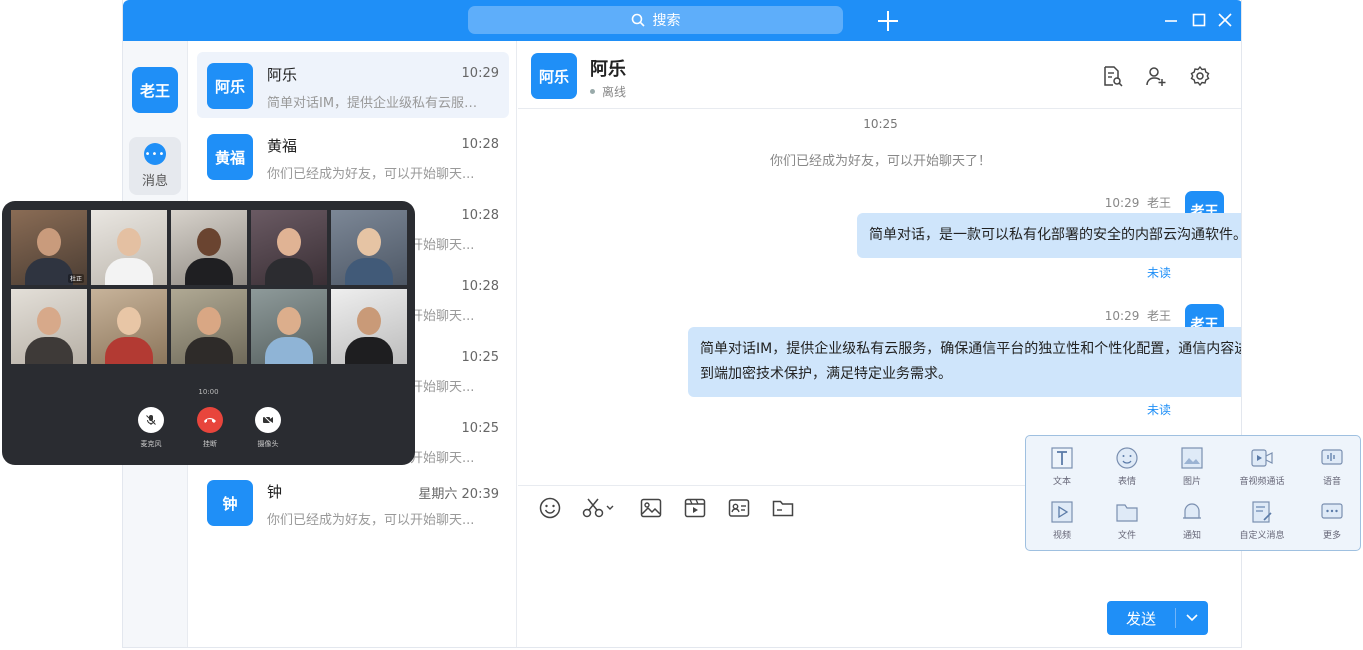 The width and height of the screenshot is (1363, 650). What do you see at coordinates (1262, 525) in the screenshot?
I see `panel-item-custom: 自定义消息` at bounding box center [1262, 525].